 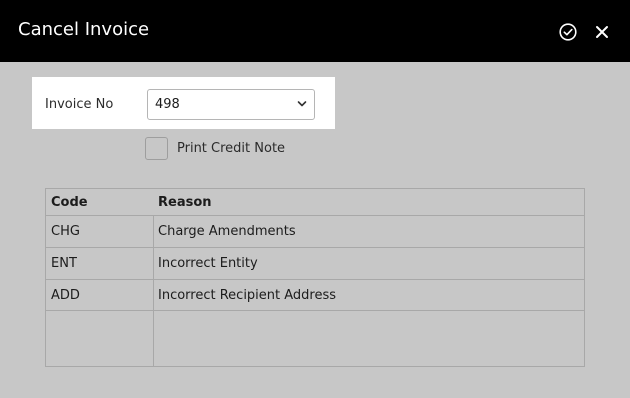 I want to click on row-reason: Incorrect Recipient Address, so click(x=247, y=295).